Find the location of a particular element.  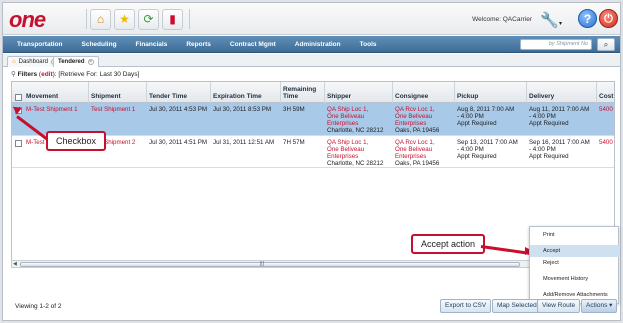

accept-action-callout: Accept action is located at coordinates (448, 244).